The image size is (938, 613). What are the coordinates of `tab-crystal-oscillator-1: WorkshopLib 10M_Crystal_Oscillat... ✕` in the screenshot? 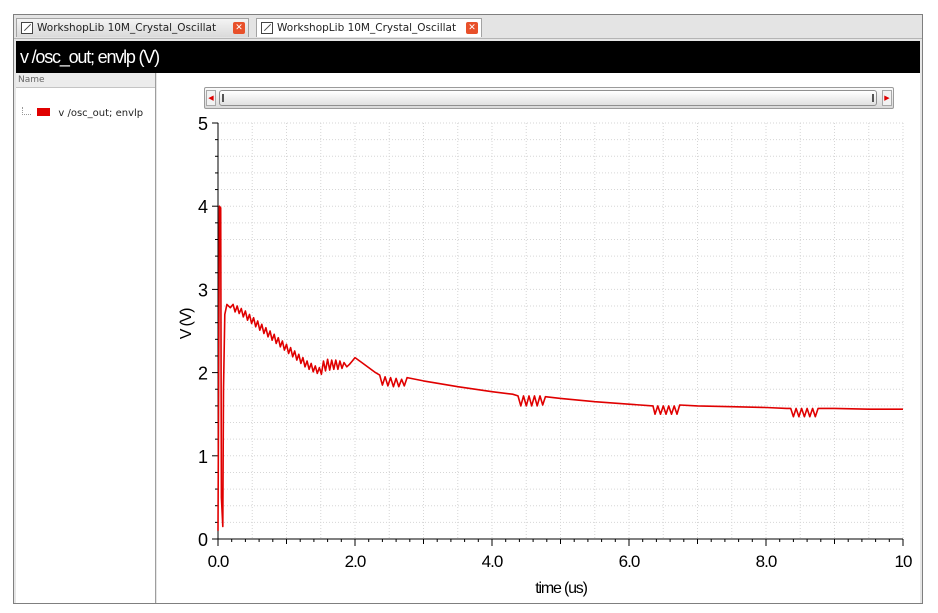 It's located at (132, 27).